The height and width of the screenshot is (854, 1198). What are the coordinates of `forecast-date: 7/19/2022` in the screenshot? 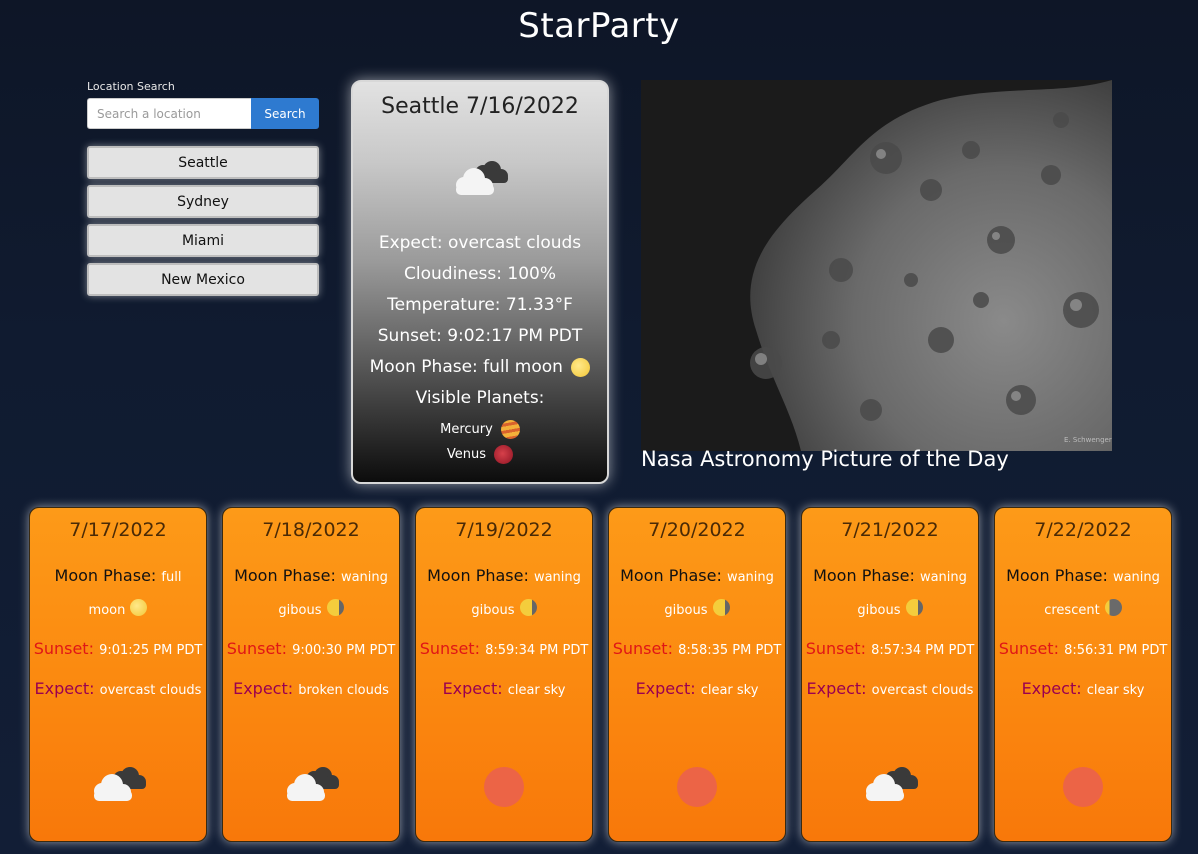 It's located at (504, 530).